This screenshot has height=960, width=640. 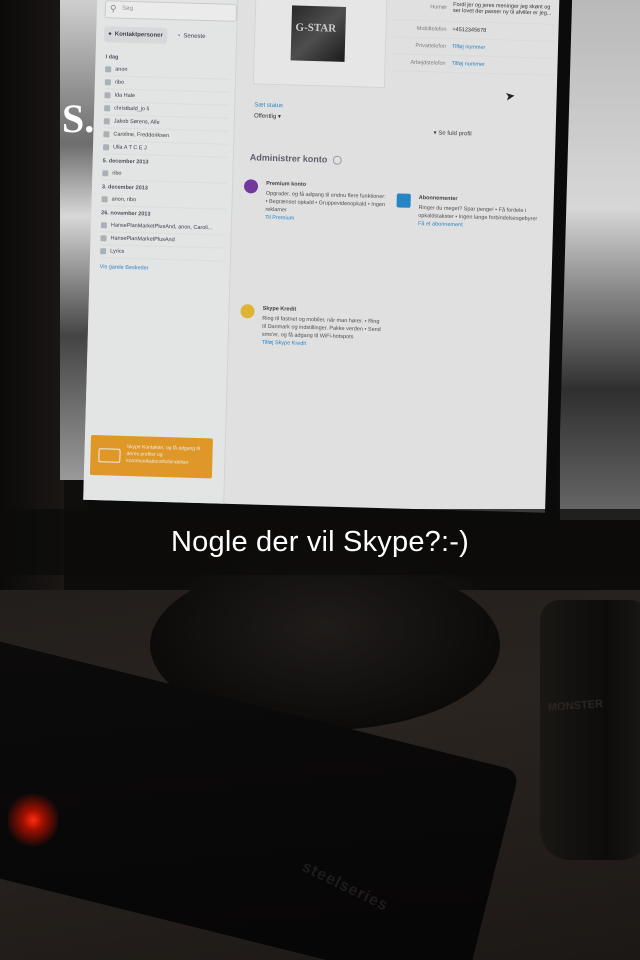 I want to click on see-full-profile-link: ▾ Se fuld profil, so click(x=452, y=133).